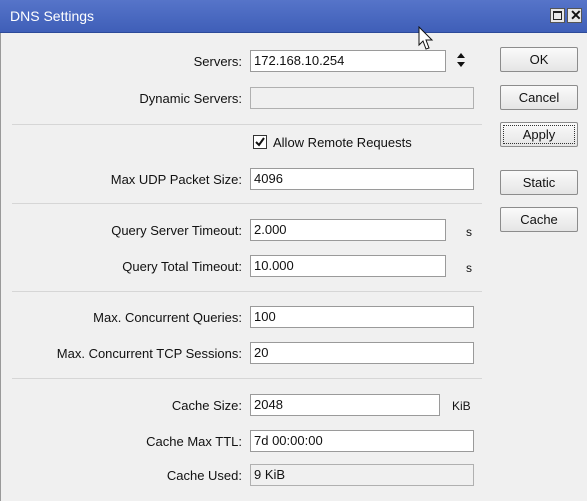 Image resolution: width=587 pixels, height=501 pixels. I want to click on servers-input: 172.168.10.254, so click(348, 61).